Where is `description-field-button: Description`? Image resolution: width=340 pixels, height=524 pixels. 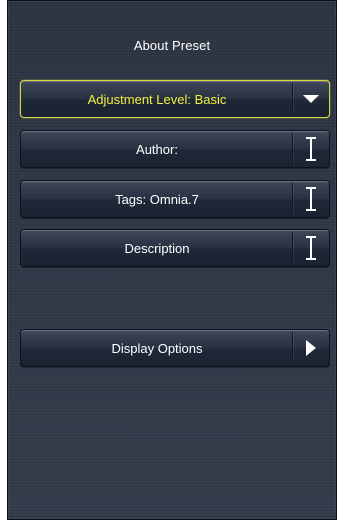 description-field-button: Description is located at coordinates (175, 248).